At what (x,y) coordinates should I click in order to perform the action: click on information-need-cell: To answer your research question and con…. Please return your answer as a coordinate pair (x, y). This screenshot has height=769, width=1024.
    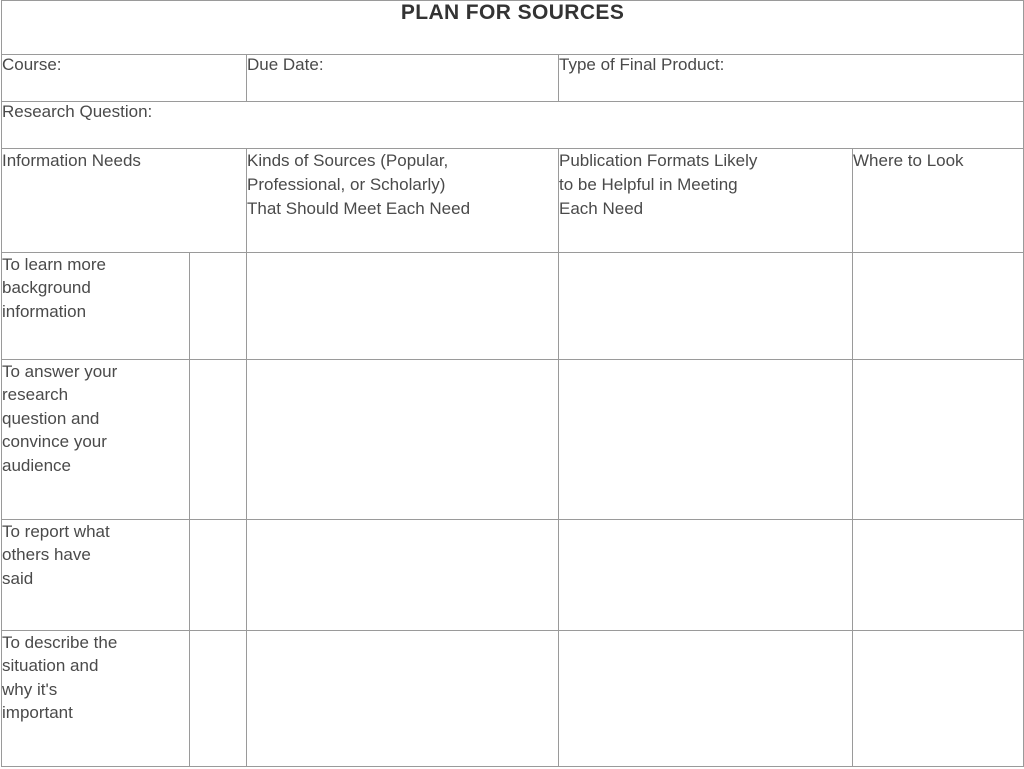
    Looking at the image, I should click on (95, 439).